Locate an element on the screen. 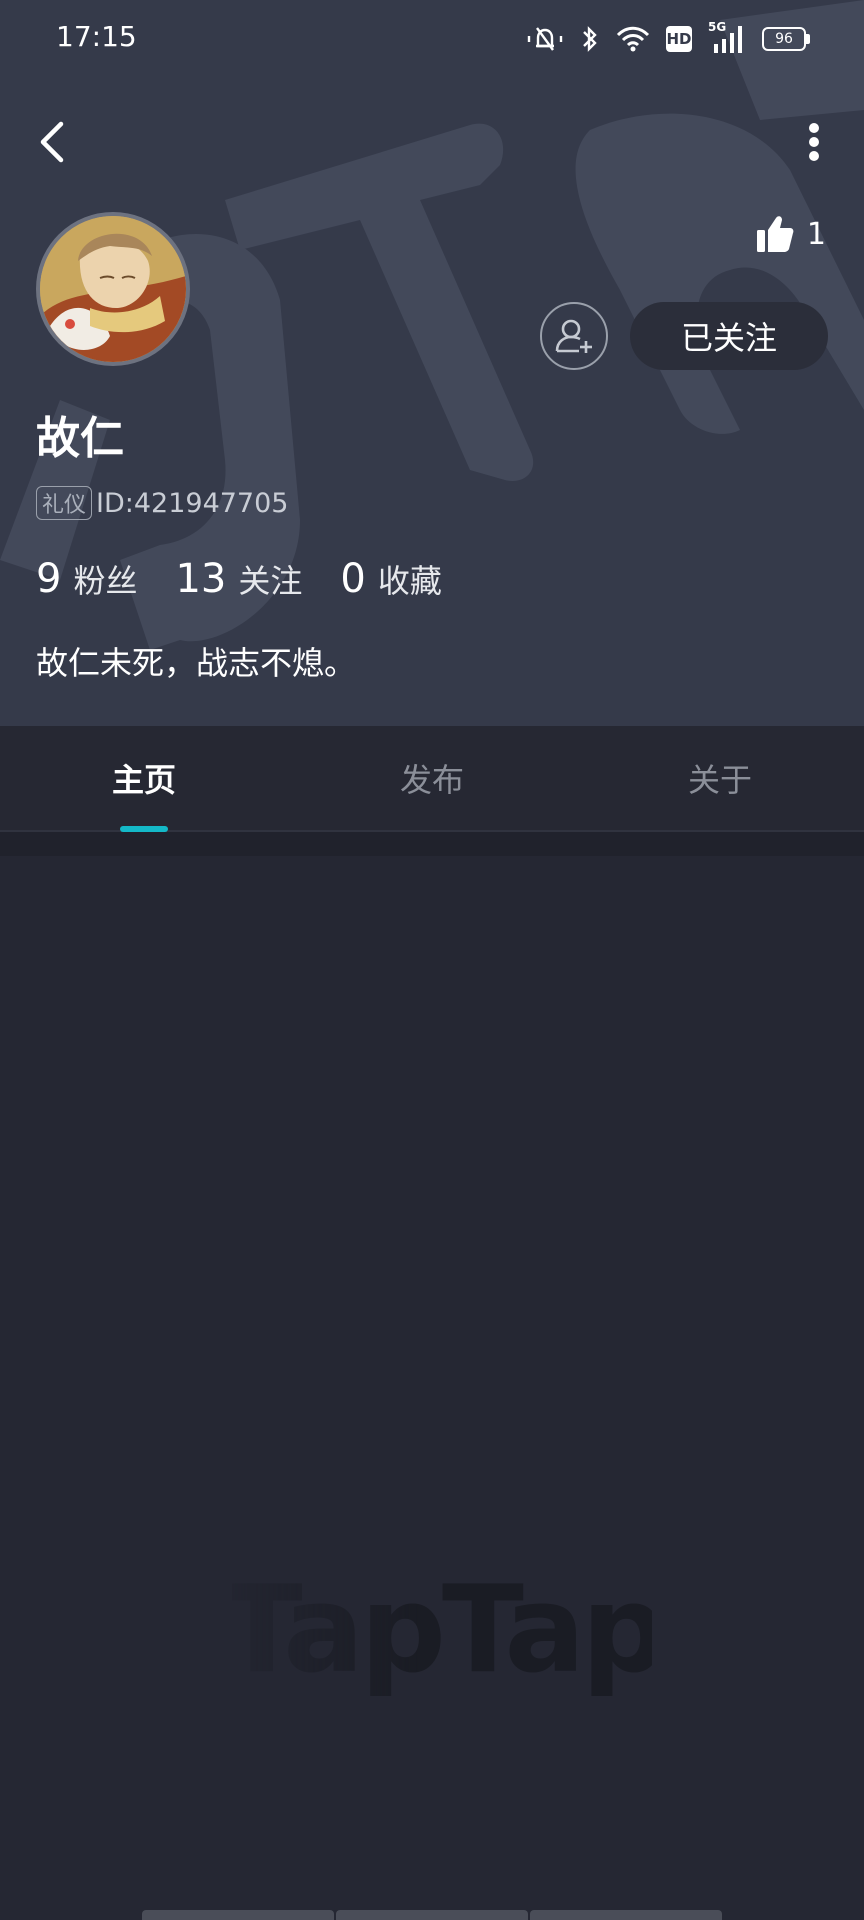 Image resolution: width=864 pixels, height=1920 pixels. vibrate-mute-icon is located at coordinates (545, 39).